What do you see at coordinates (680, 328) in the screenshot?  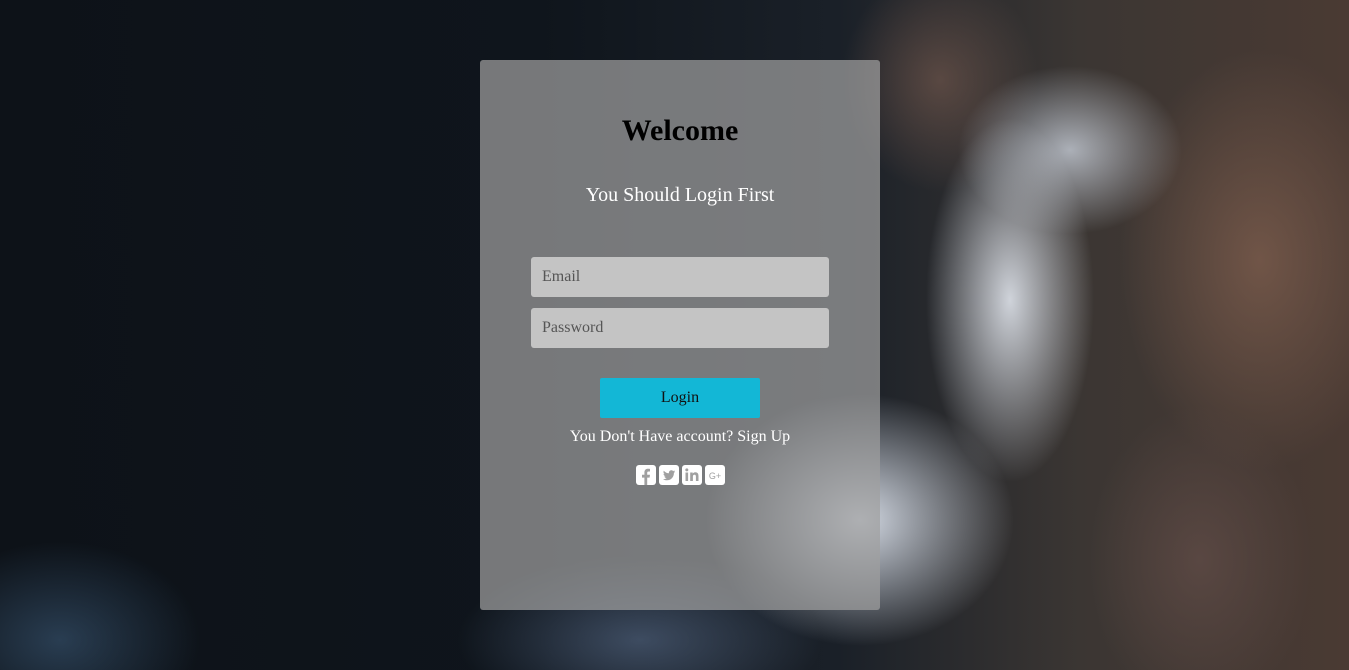 I see `password-field` at bounding box center [680, 328].